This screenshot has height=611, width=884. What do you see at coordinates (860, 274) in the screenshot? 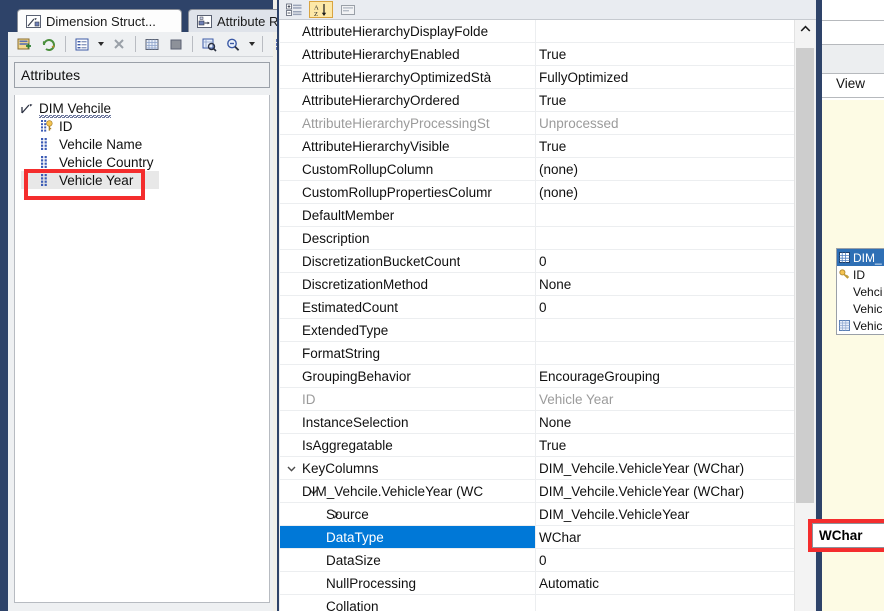
I see `dsv-table-row: ID` at bounding box center [860, 274].